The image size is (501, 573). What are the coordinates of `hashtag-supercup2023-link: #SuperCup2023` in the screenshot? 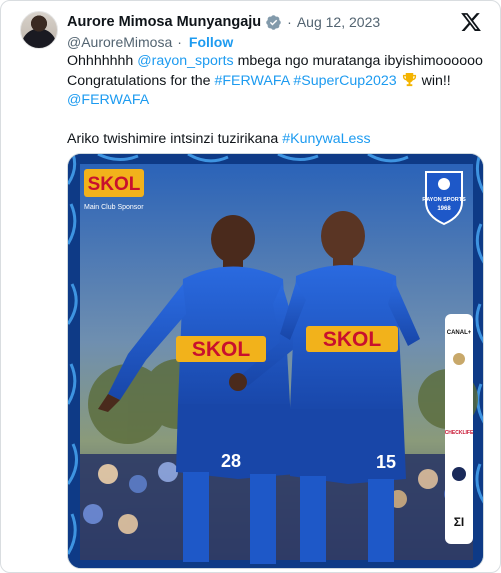 It's located at (344, 81).